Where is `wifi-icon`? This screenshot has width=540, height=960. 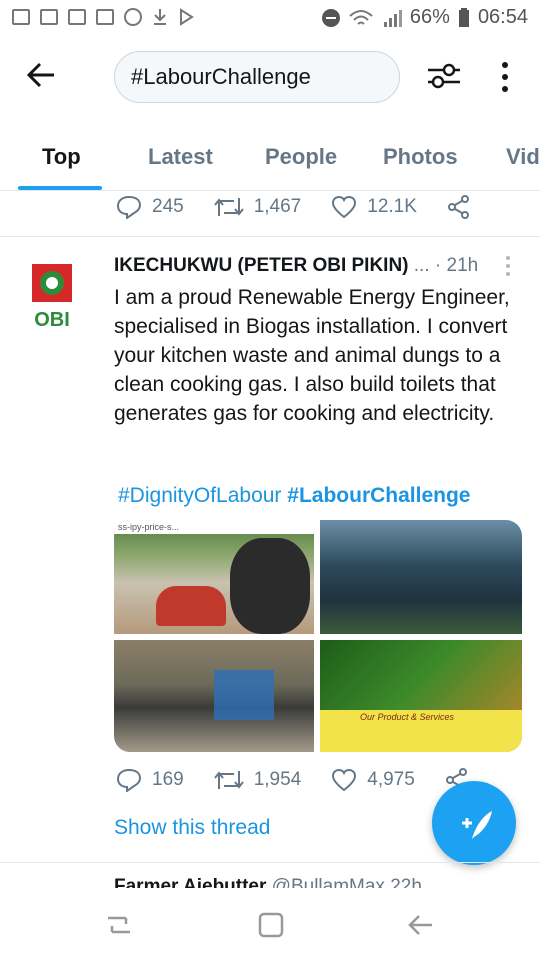
wifi-icon is located at coordinates (361, 17).